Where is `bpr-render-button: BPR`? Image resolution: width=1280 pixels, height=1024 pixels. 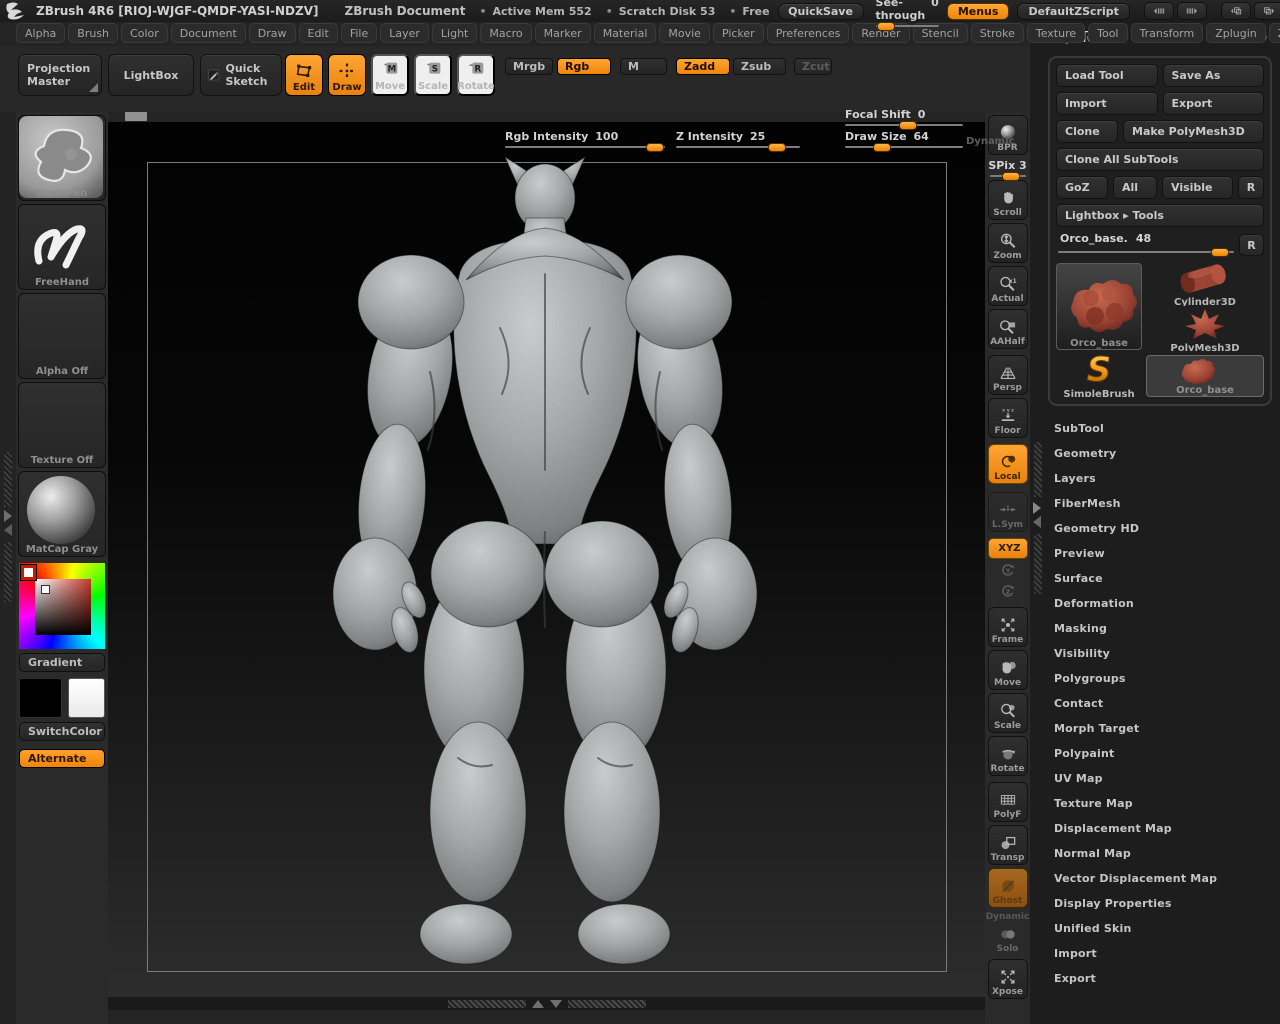 bpr-render-button: BPR is located at coordinates (1007, 135).